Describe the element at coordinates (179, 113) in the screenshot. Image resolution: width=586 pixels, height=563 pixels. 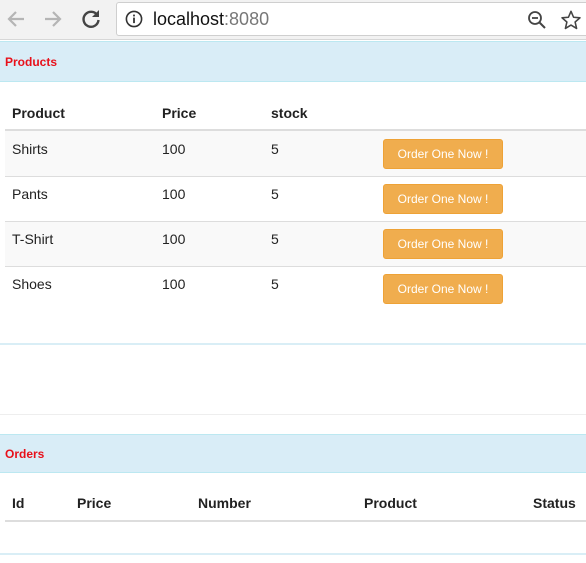
I see `products-header-price: Price` at that location.